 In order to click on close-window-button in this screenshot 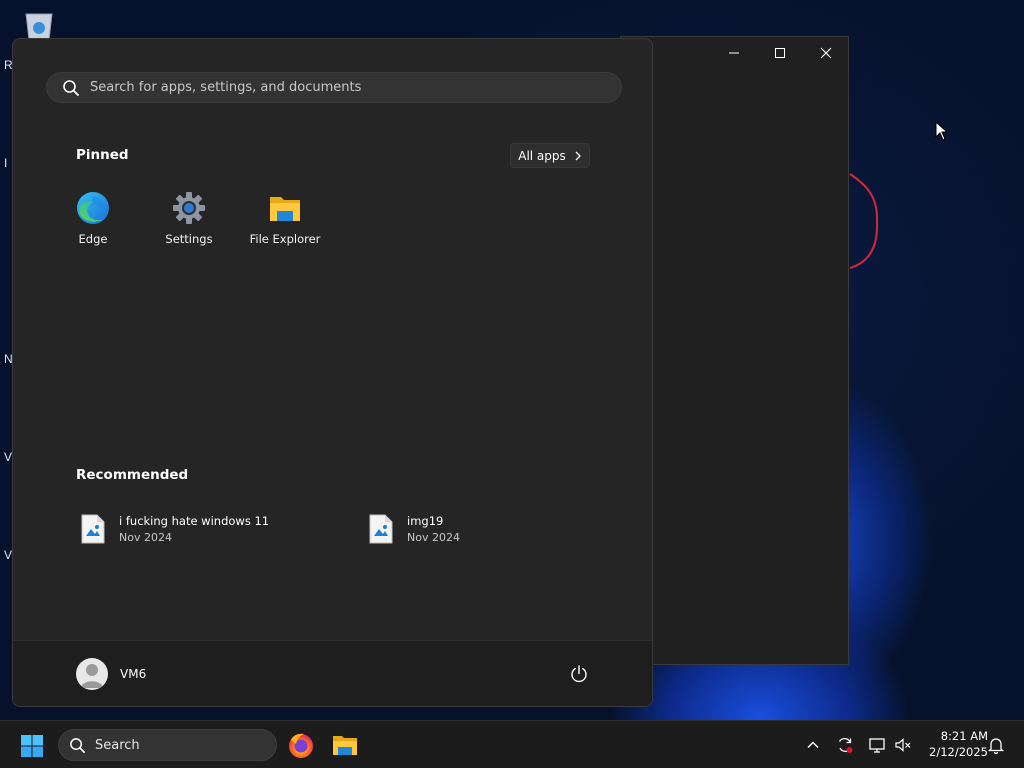, I will do `click(826, 53)`.